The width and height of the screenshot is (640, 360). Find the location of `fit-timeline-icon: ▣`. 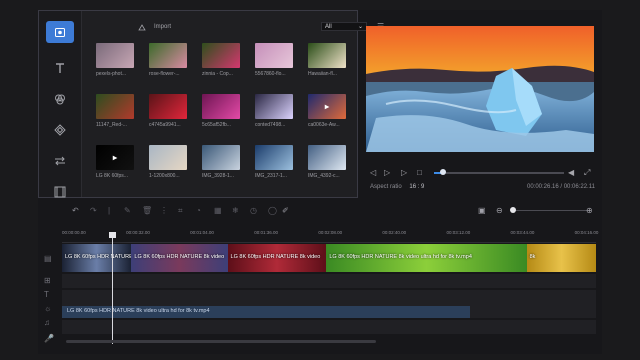

fit-timeline-icon: ▣ is located at coordinates (482, 210).